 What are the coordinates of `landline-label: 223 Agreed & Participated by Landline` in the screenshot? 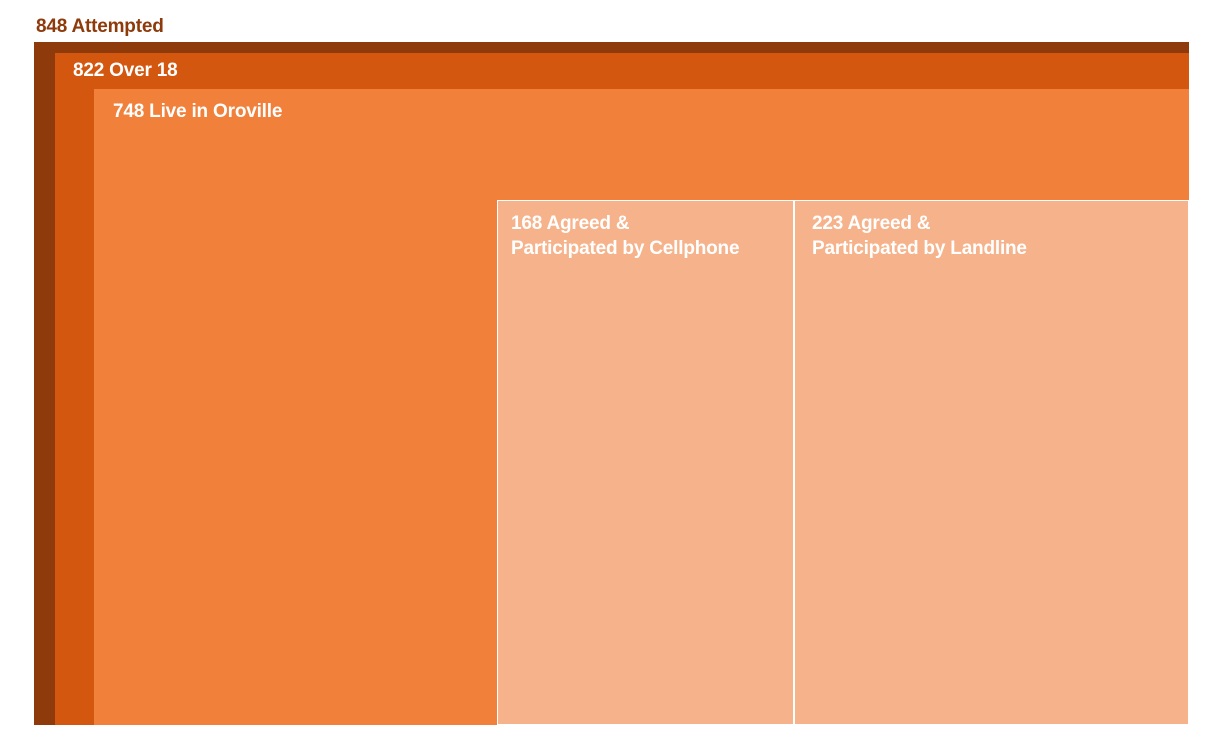 It's located at (919, 236).